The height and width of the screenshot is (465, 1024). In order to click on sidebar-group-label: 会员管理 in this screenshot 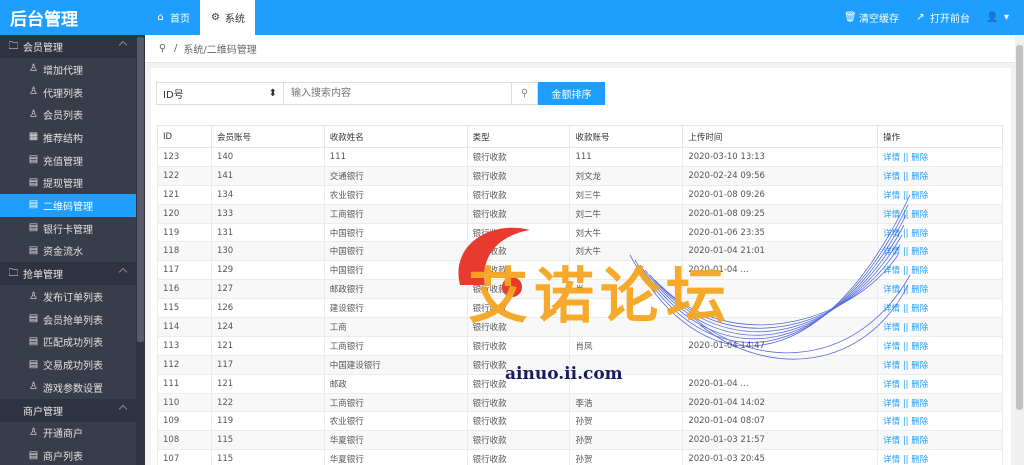, I will do `click(43, 48)`.